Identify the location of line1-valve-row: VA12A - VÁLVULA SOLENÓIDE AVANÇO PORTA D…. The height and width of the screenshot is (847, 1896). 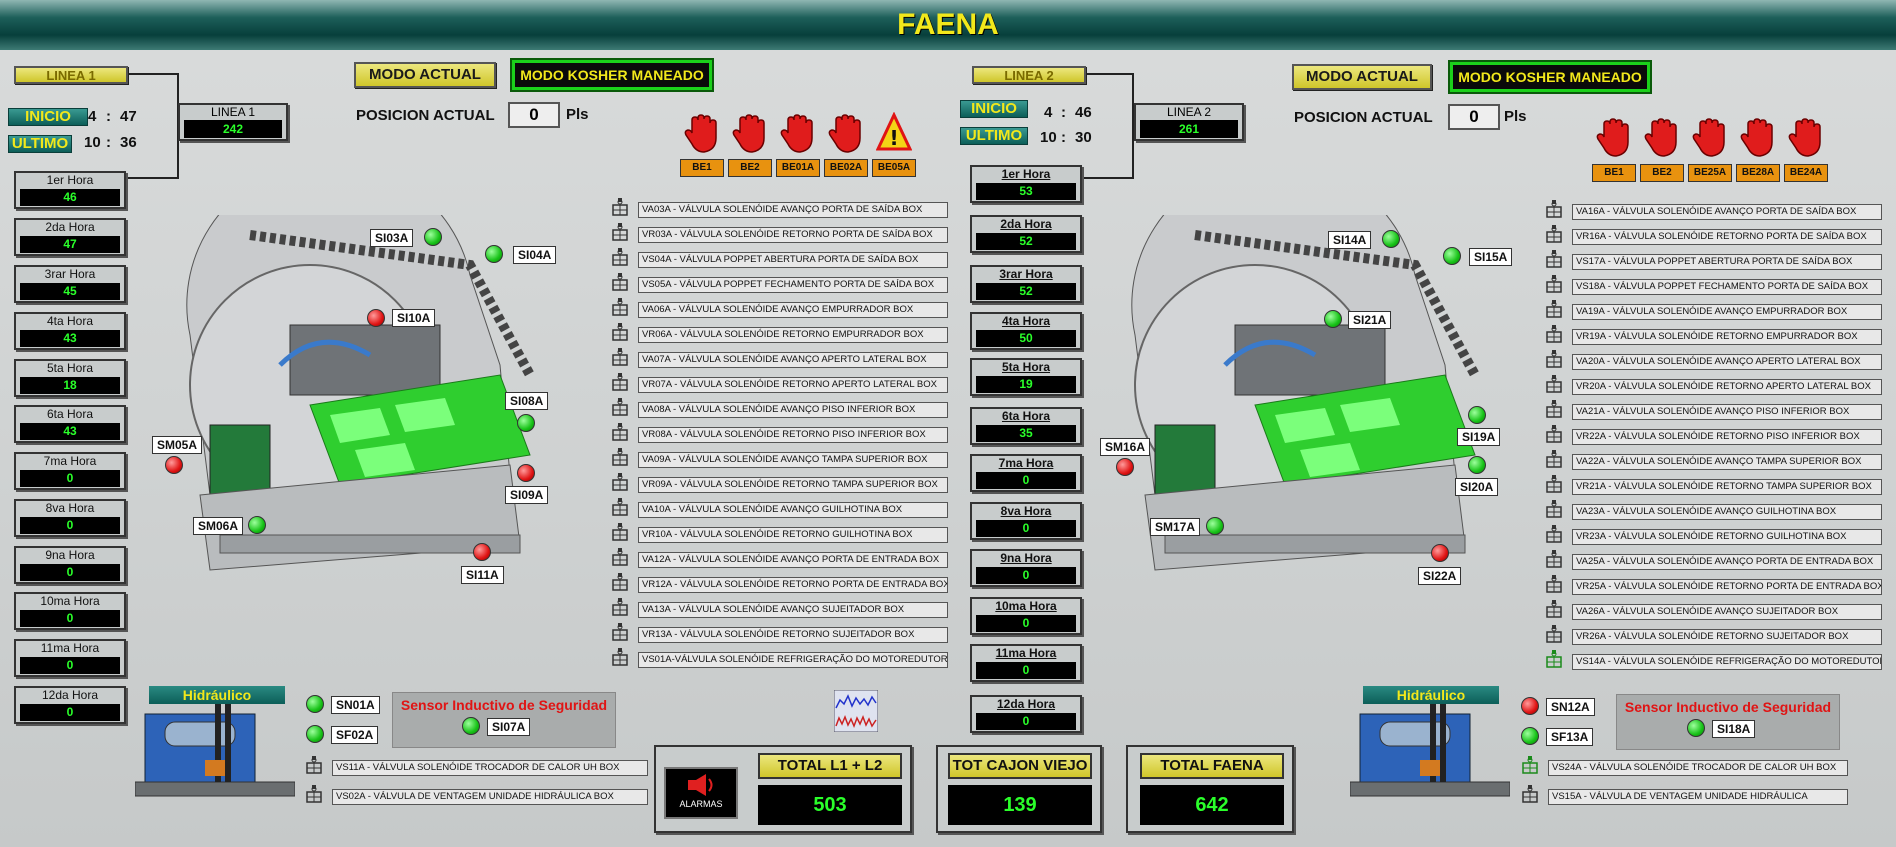
(780, 558).